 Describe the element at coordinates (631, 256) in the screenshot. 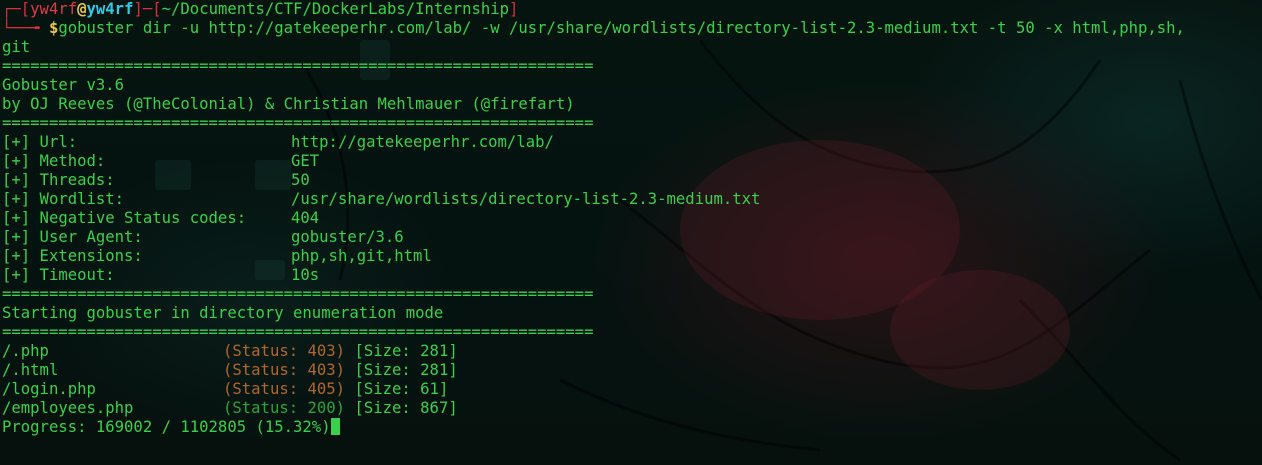

I see `config-row: [+] Extensions: php,sh,git,html` at that location.